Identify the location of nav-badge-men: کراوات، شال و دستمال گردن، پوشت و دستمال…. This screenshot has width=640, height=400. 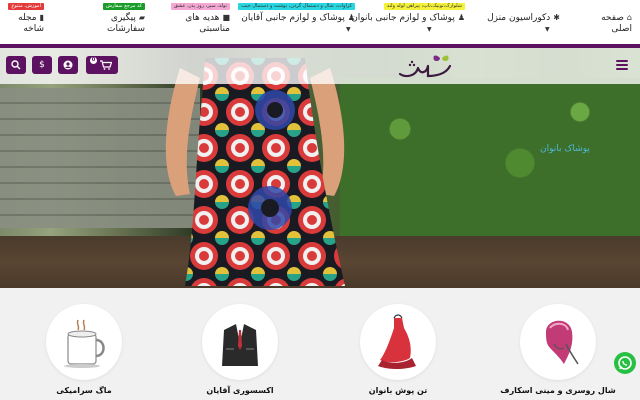
(296, 6).